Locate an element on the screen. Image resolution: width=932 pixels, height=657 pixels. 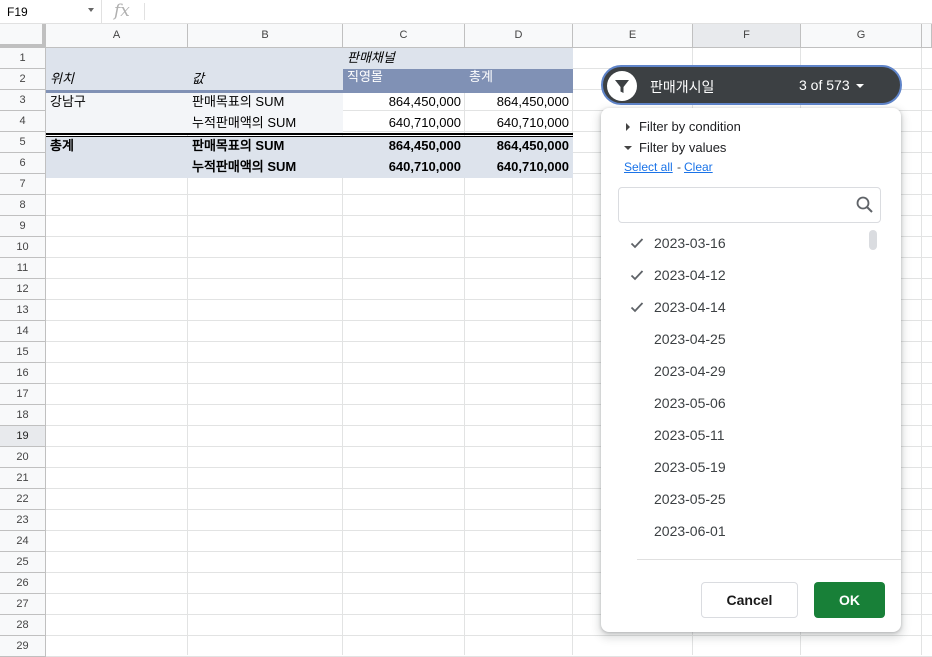
row-header: 16 is located at coordinates (23, 373).